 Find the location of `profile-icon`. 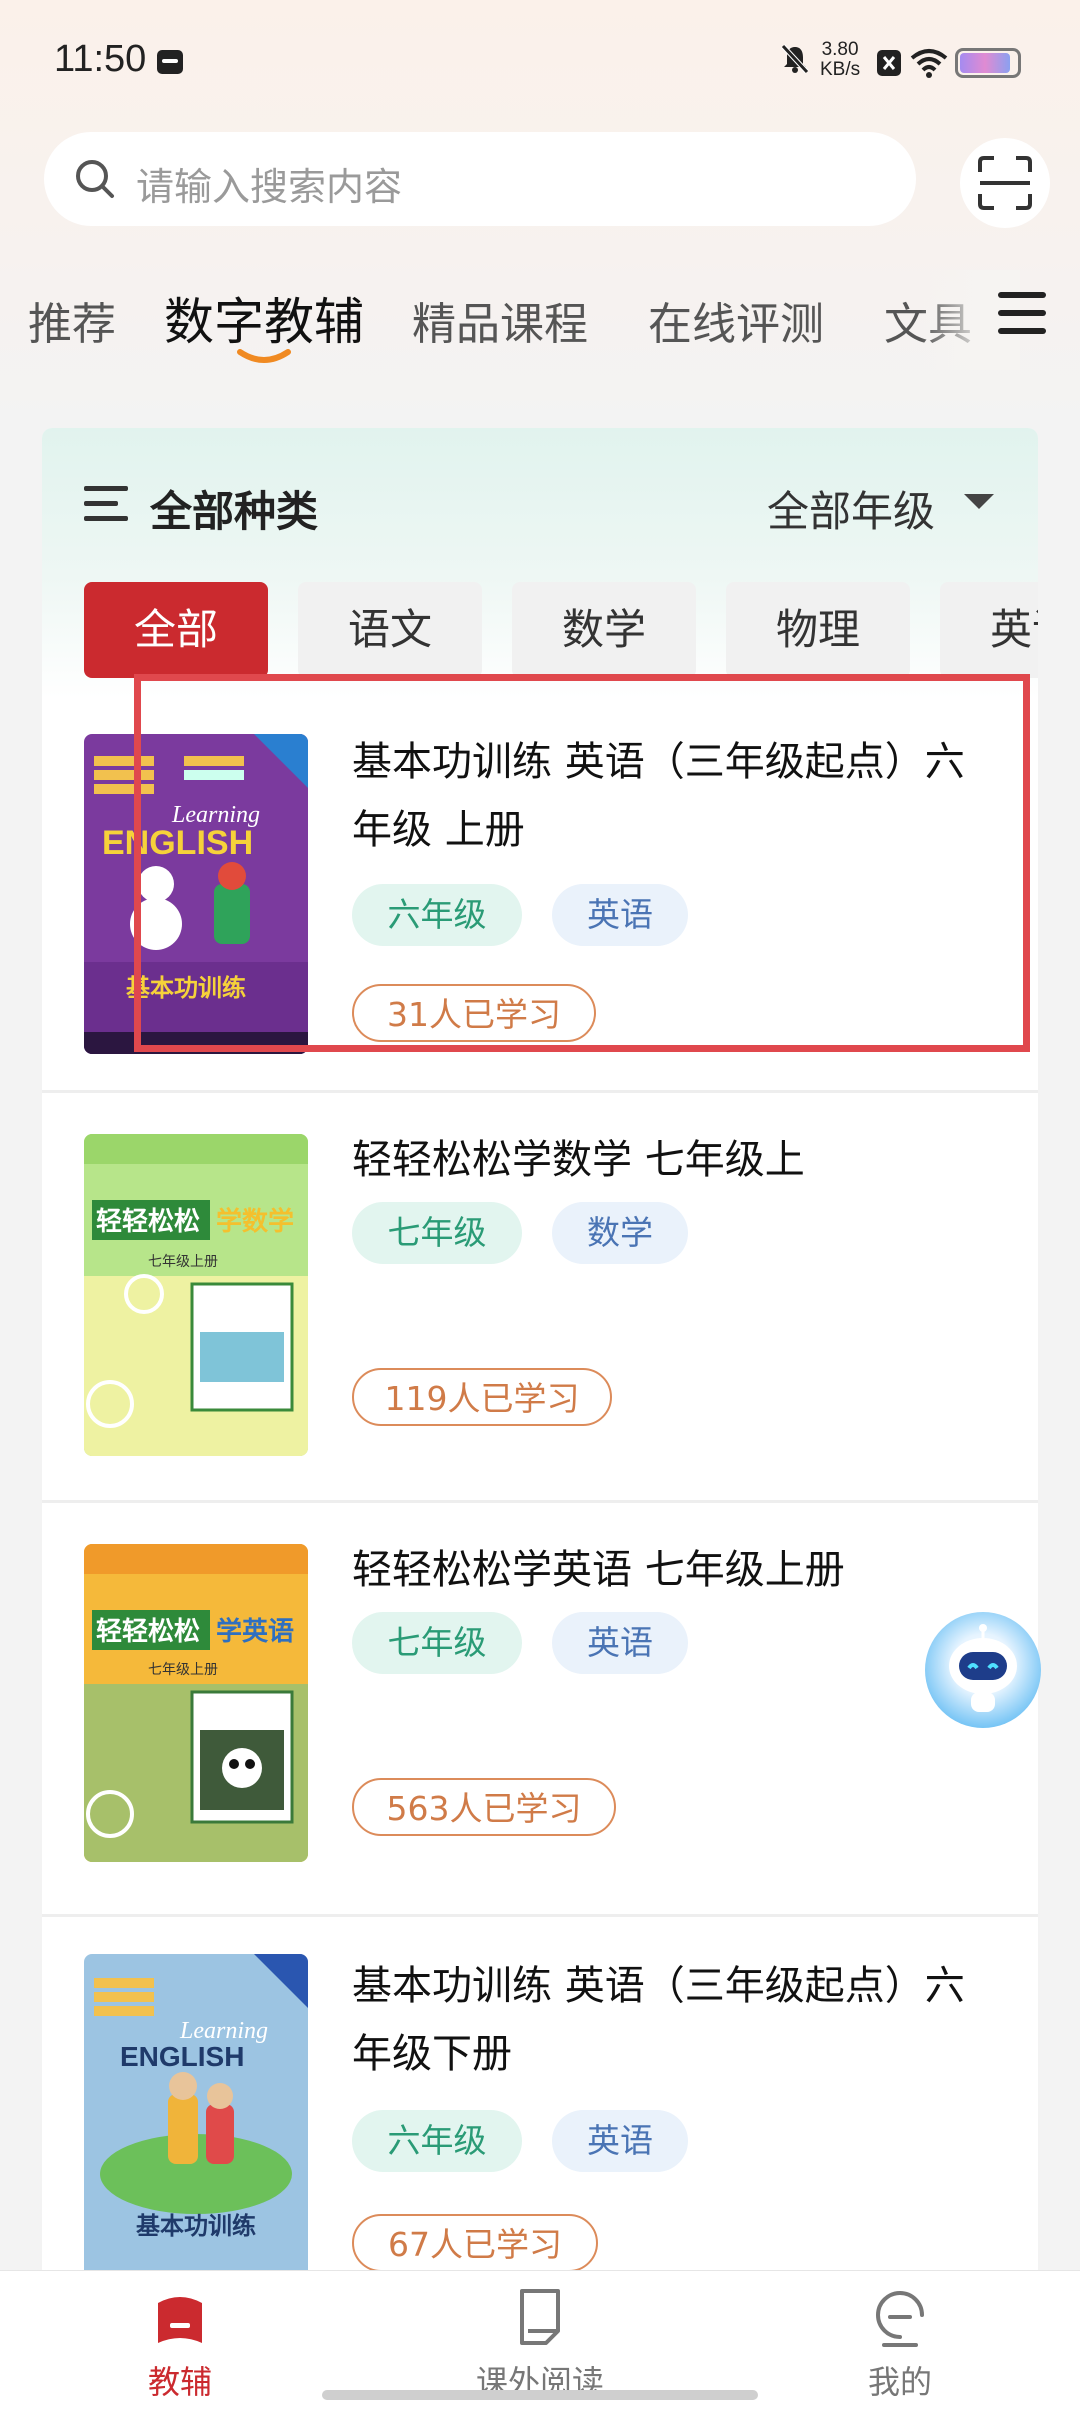

profile-icon is located at coordinates (900, 2319).